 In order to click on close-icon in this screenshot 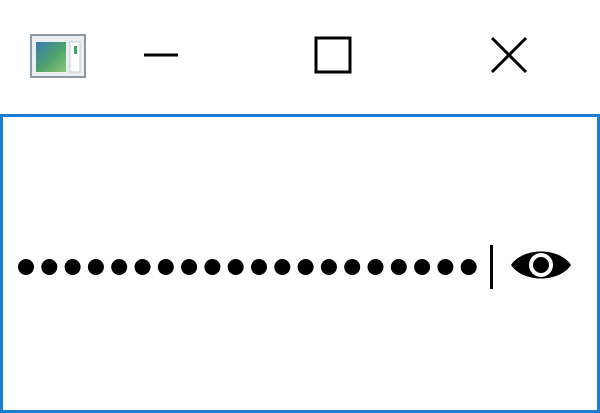, I will do `click(509, 57)`.